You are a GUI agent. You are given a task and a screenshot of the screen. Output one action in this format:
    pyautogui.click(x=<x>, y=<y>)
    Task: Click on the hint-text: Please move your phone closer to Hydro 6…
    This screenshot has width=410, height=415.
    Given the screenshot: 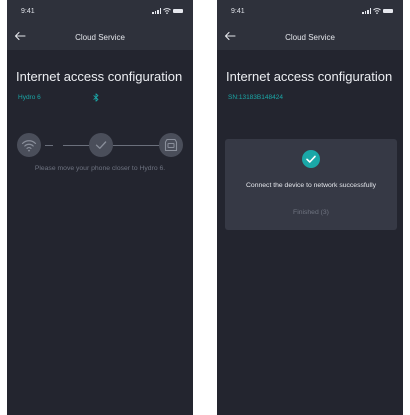 What is the action you would take?
    pyautogui.click(x=100, y=168)
    